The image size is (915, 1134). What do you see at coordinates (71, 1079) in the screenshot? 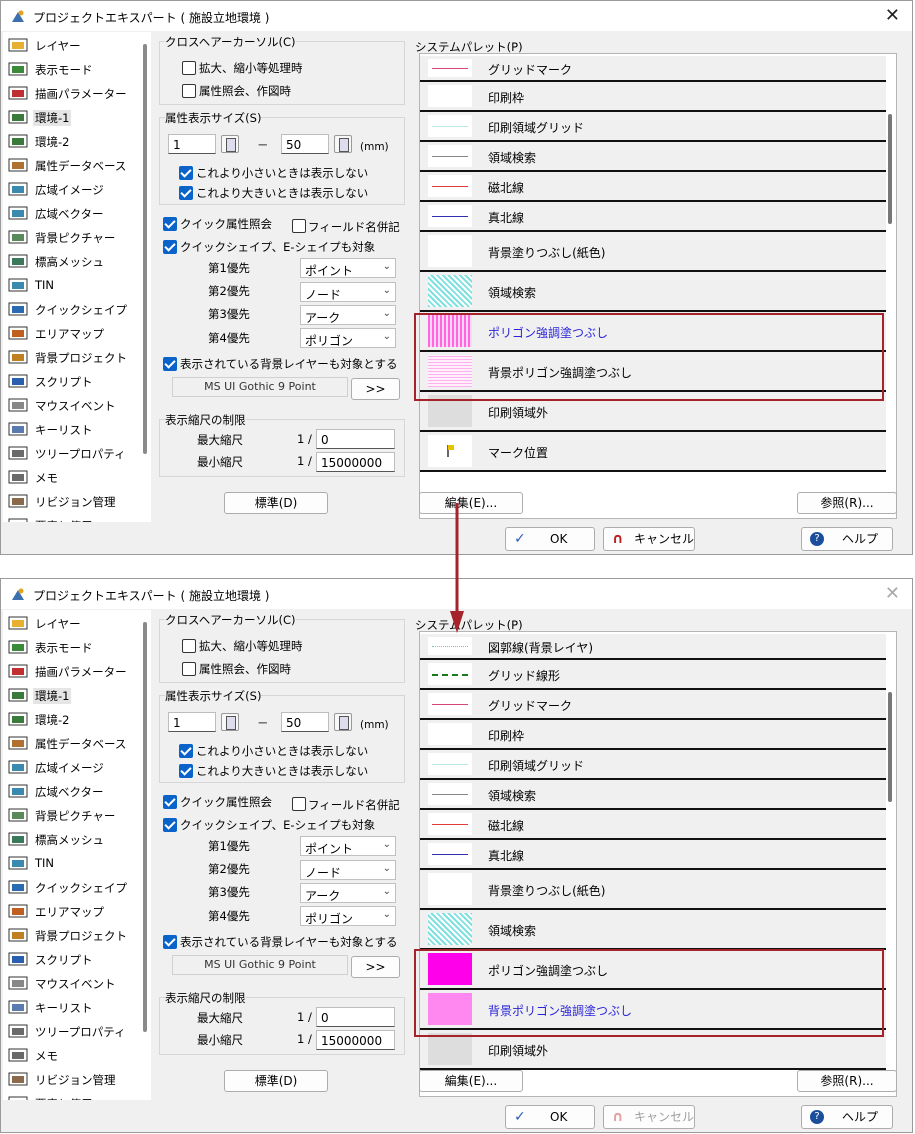
I see `nav-item: リビジョン管理` at bounding box center [71, 1079].